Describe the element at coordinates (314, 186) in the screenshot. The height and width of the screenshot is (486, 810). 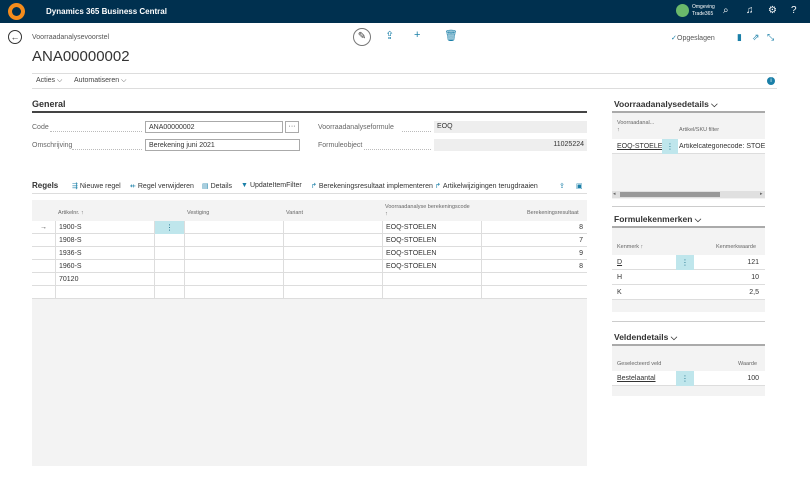
I see `implement-arrow-icon: ↱` at that location.